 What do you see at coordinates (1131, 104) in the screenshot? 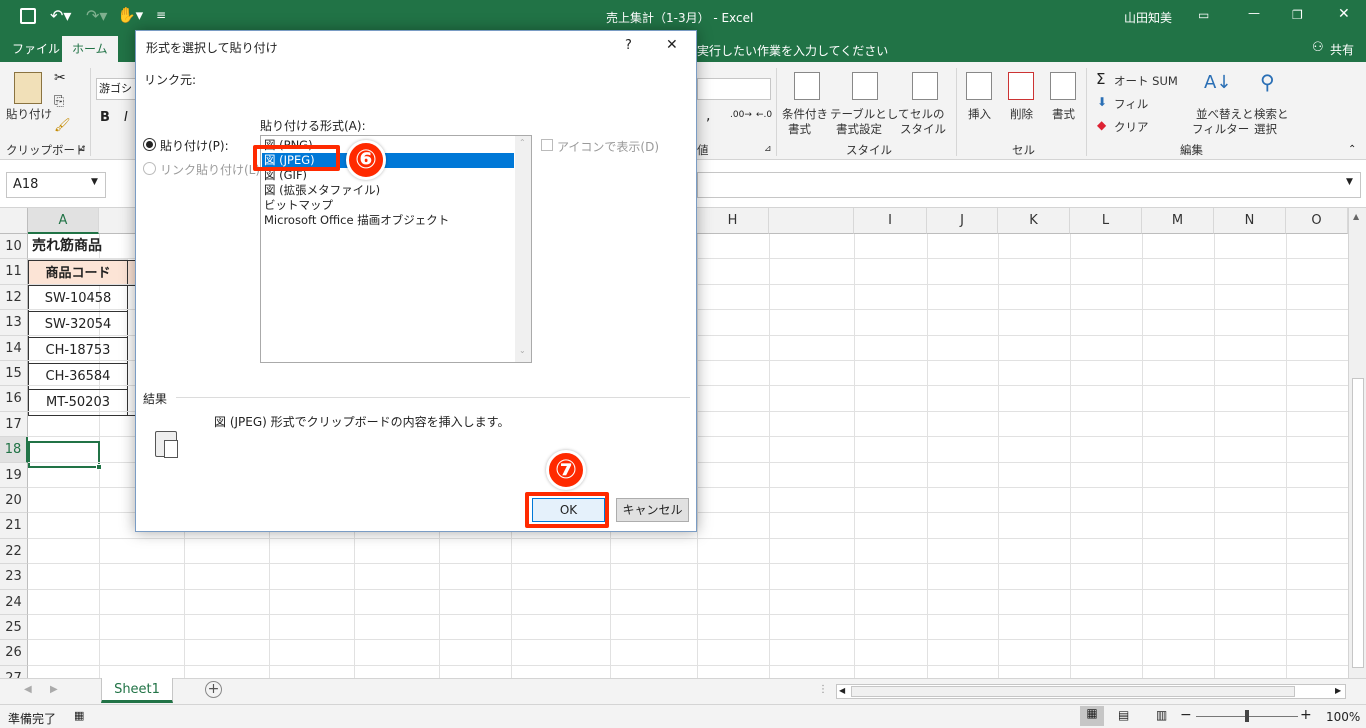
I see `fill-label: フィル` at bounding box center [1131, 104].